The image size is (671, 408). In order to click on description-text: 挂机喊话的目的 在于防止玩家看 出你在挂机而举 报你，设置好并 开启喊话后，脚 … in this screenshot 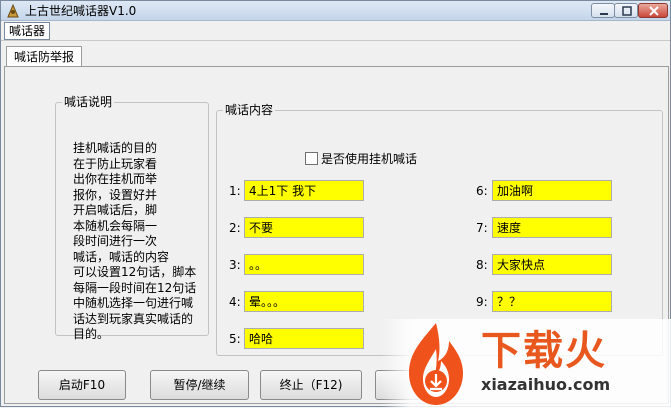, I will do `click(135, 241)`.